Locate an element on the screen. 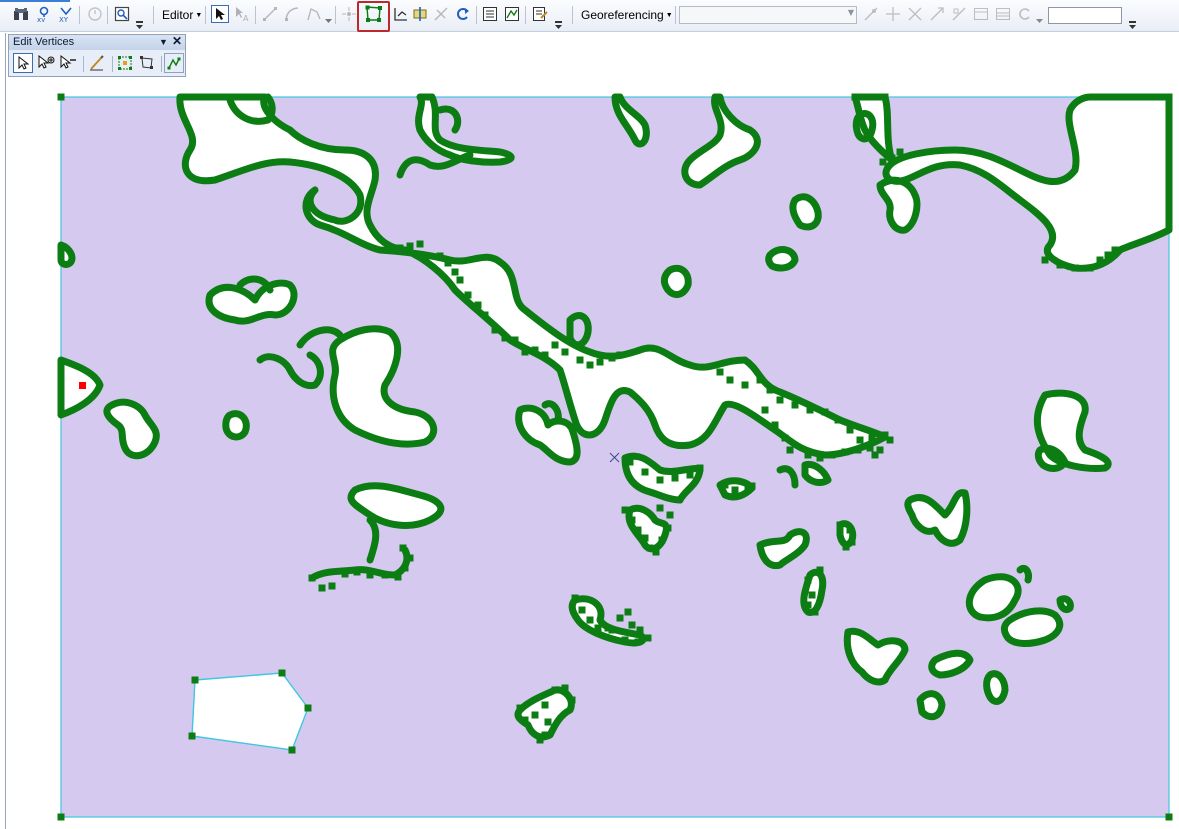  toolbar-options-grip-georef is located at coordinates (1132, 22).